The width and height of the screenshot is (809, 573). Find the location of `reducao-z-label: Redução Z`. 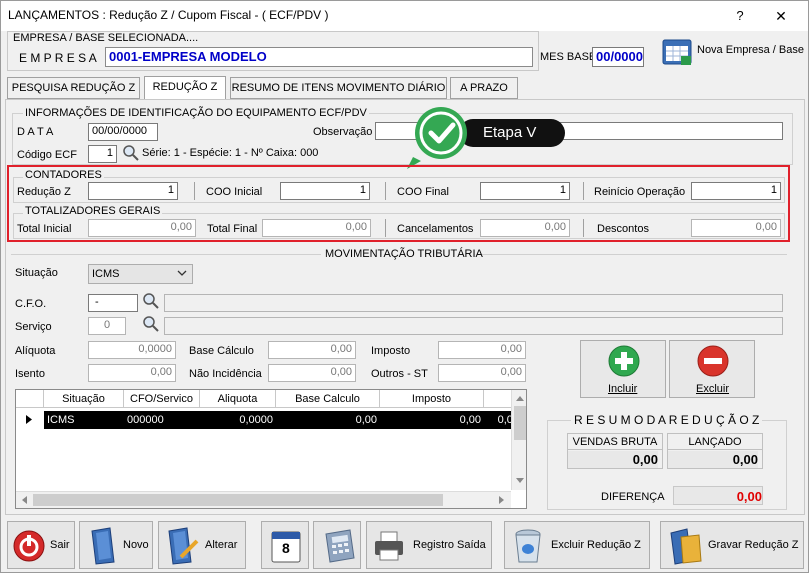

reducao-z-label: Redução Z is located at coordinates (44, 192).